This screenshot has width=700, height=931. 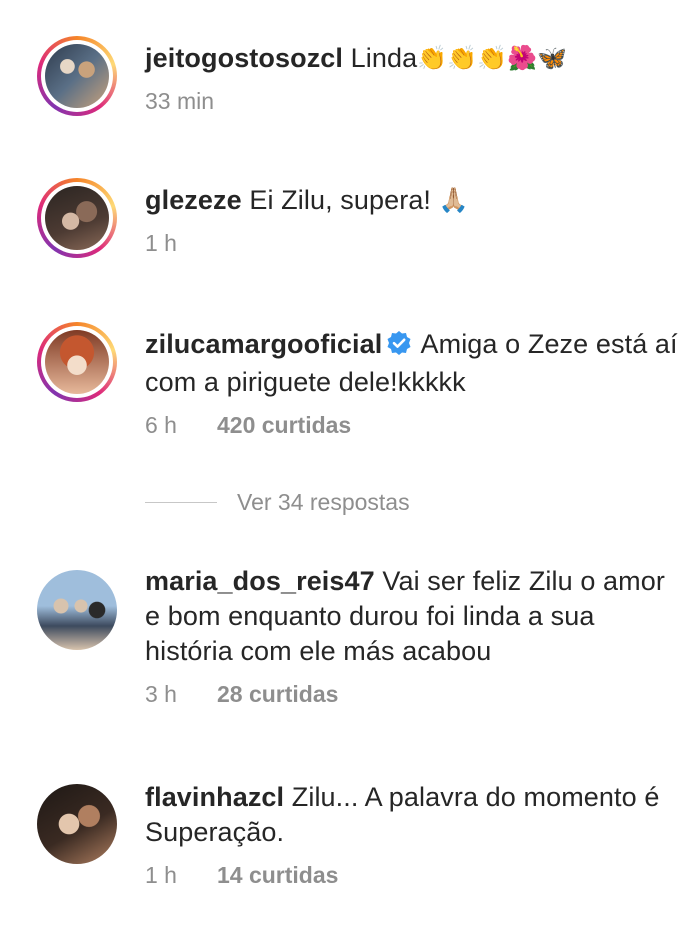 What do you see at coordinates (277, 694) in the screenshot?
I see `comment-likes: 28 curtidas` at bounding box center [277, 694].